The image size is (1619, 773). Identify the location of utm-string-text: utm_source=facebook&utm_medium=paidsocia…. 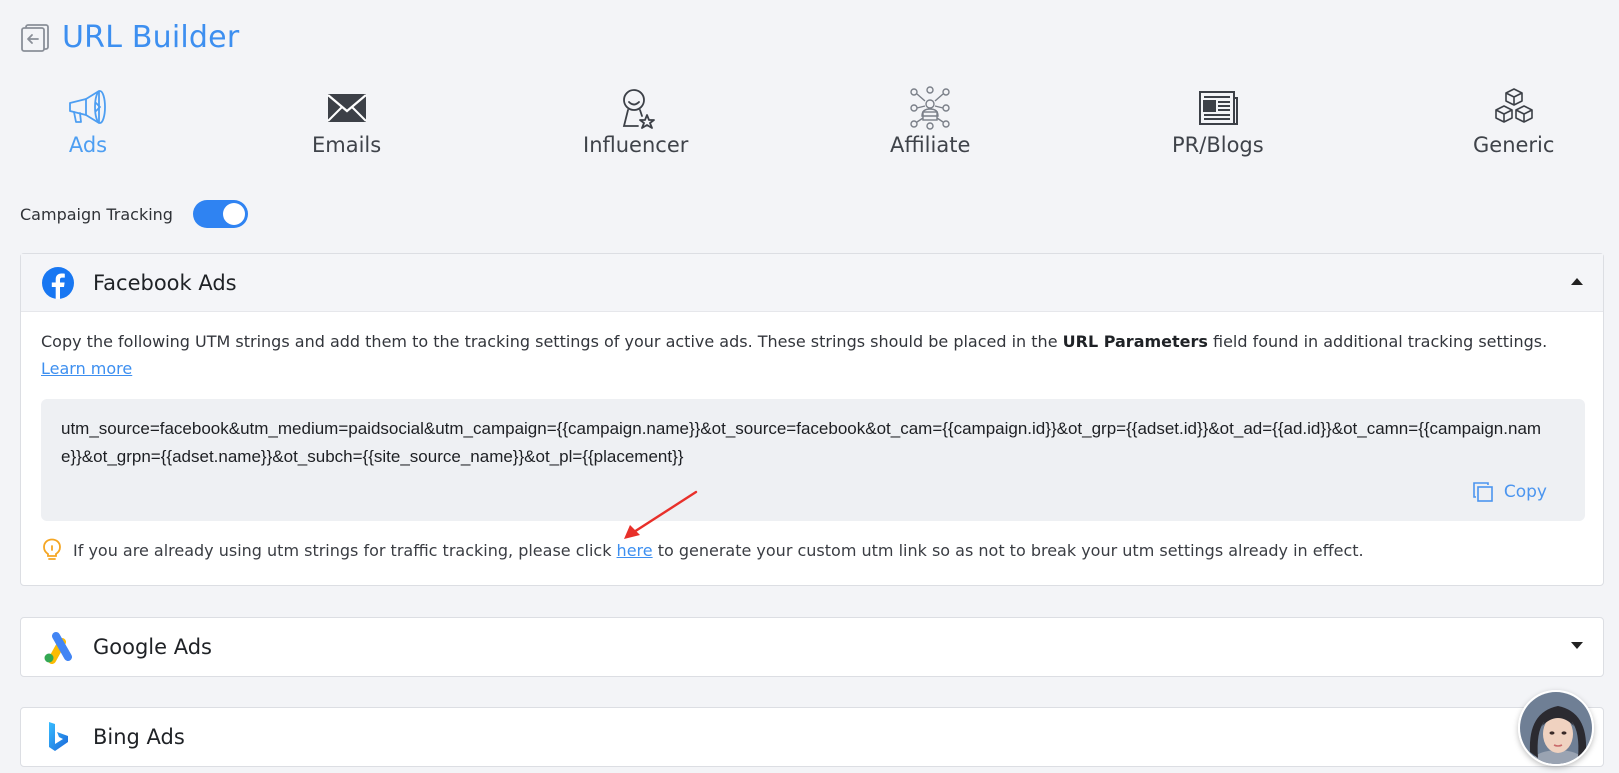
(801, 442).